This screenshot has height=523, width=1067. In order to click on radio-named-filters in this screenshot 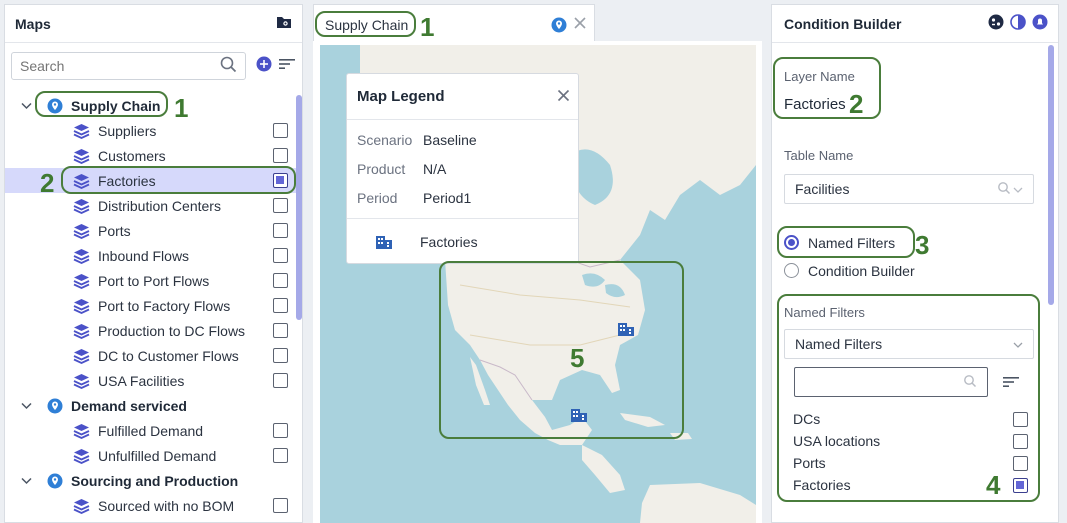, I will do `click(791, 242)`.